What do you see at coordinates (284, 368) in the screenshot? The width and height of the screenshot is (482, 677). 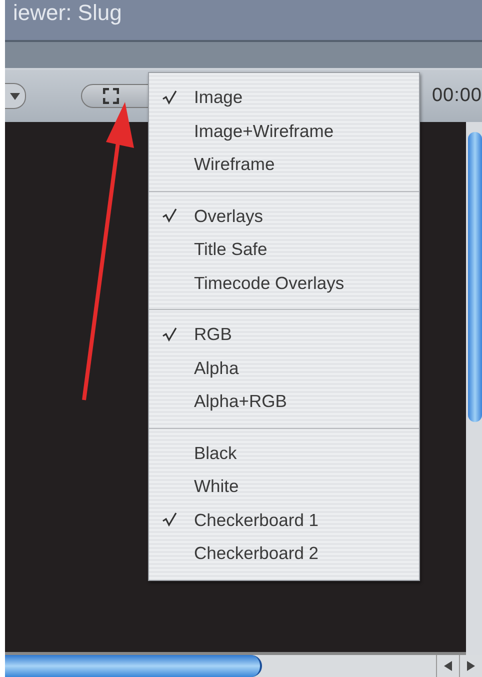 I see `menu-item: Alpha` at bounding box center [284, 368].